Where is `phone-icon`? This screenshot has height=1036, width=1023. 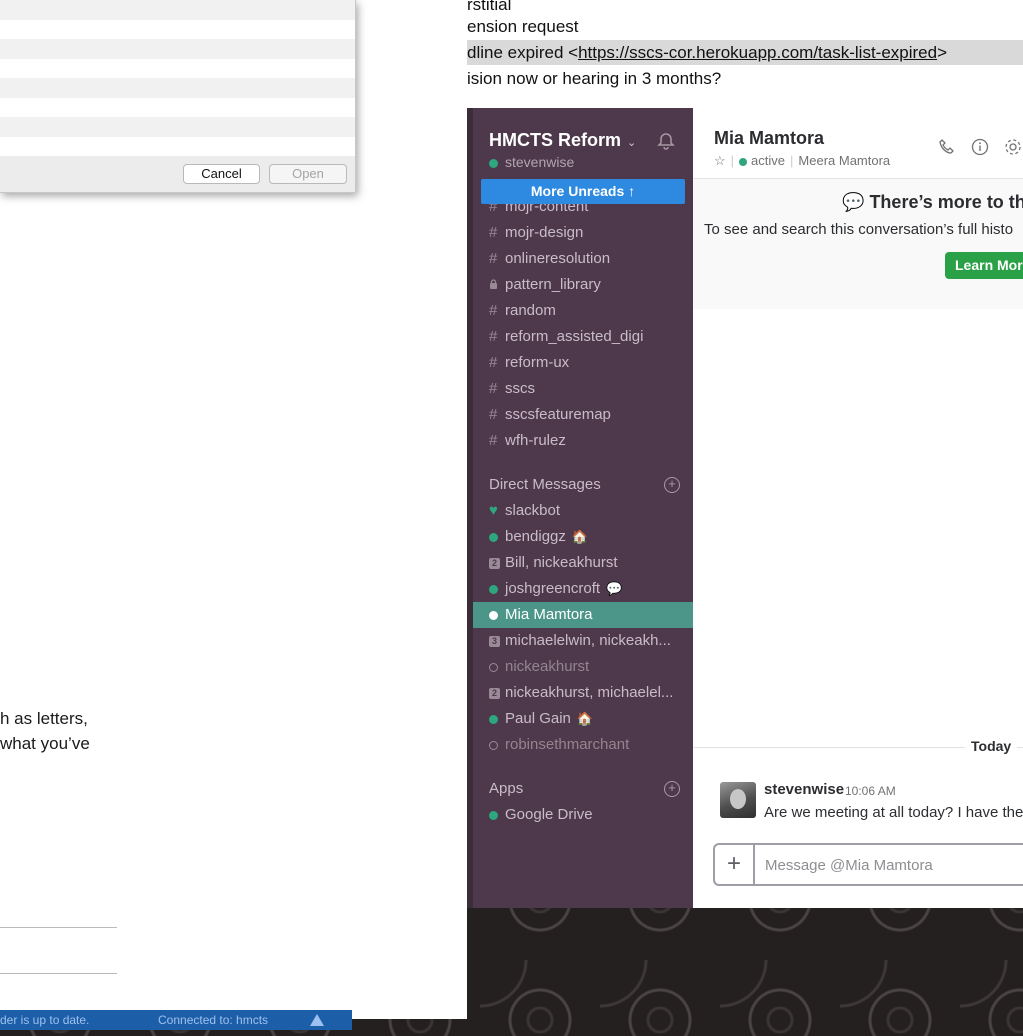
phone-icon is located at coordinates (947, 148).